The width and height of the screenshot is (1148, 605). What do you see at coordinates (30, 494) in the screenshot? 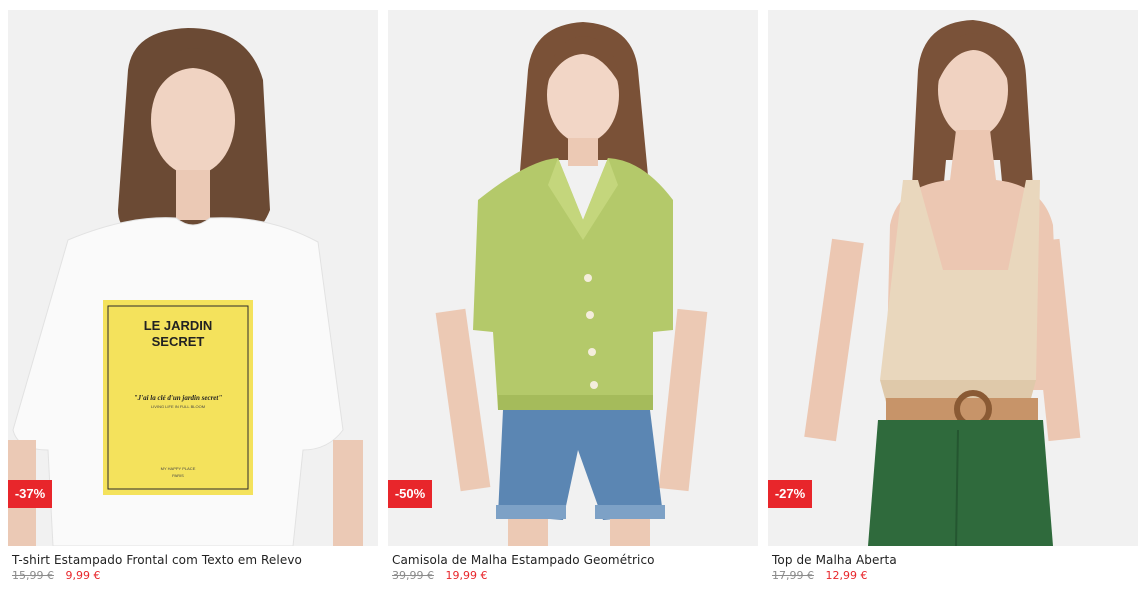
I see `discount-badge: -37%` at bounding box center [30, 494].